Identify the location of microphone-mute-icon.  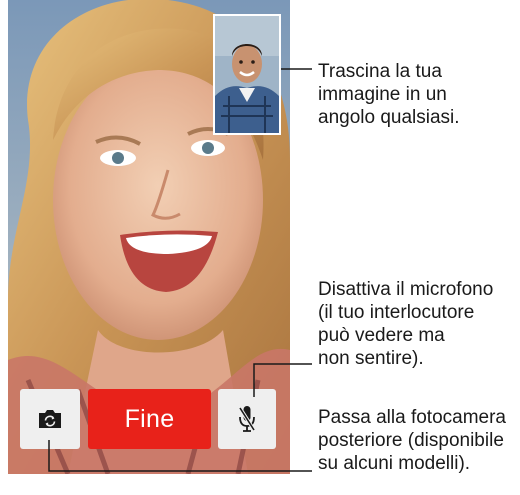
(247, 419).